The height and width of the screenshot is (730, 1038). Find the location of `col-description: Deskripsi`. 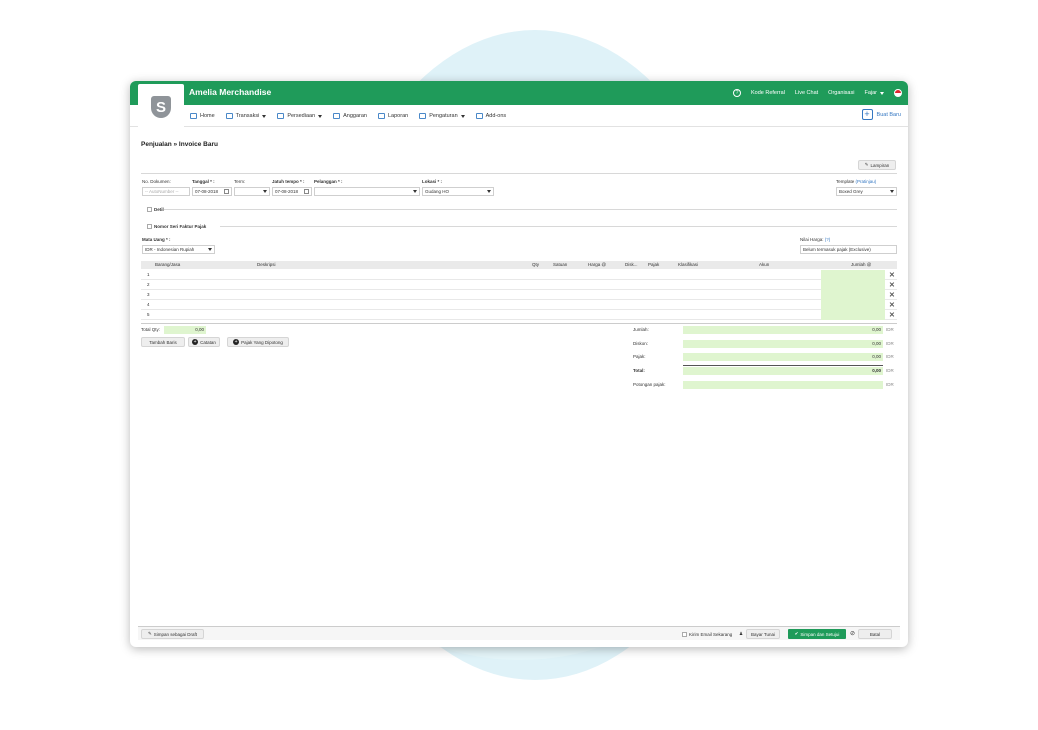

col-description: Deskripsi is located at coordinates (266, 264).